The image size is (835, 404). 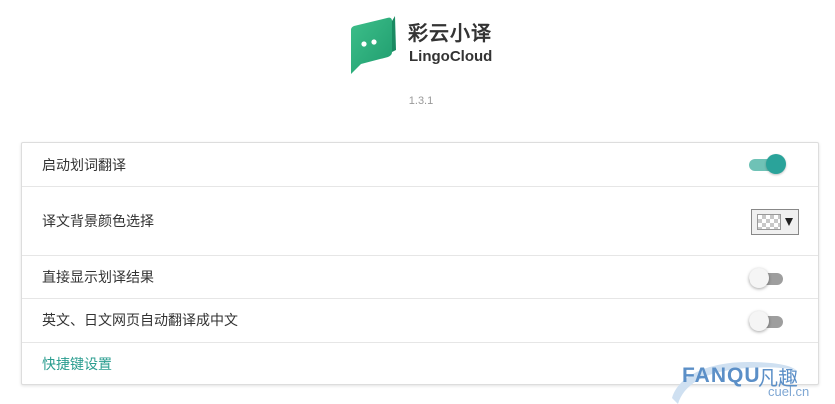 What do you see at coordinates (84, 166) in the screenshot?
I see `setting-label: 启动划词翻译` at bounding box center [84, 166].